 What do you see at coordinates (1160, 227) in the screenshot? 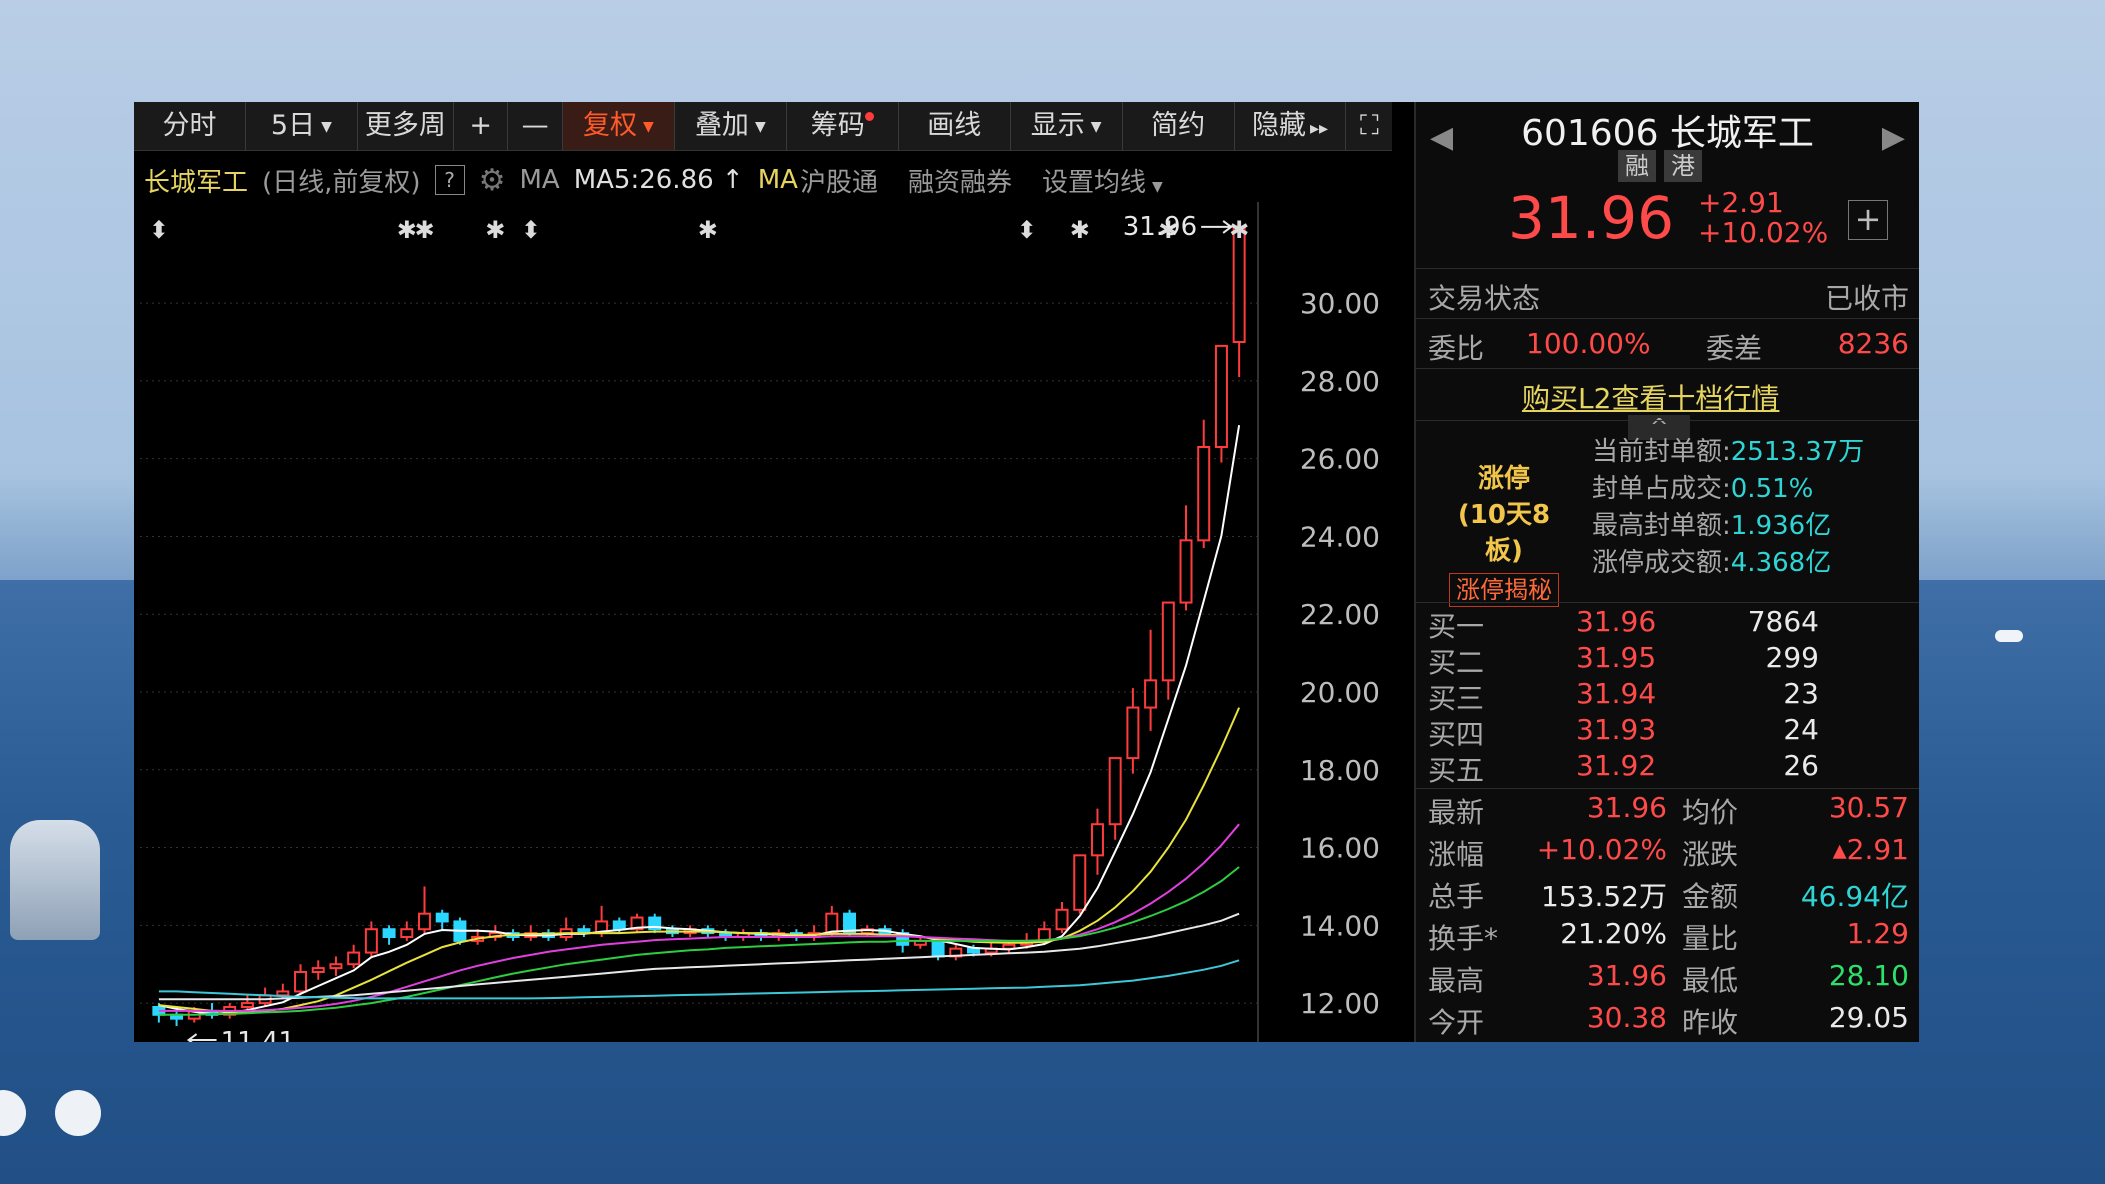
I see `last-price-label: 31.96` at bounding box center [1160, 227].